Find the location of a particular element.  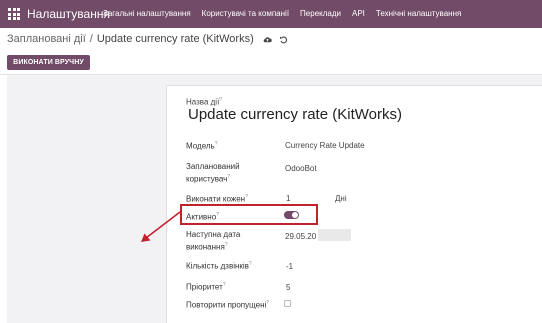

menu-item-api: API is located at coordinates (358, 13).